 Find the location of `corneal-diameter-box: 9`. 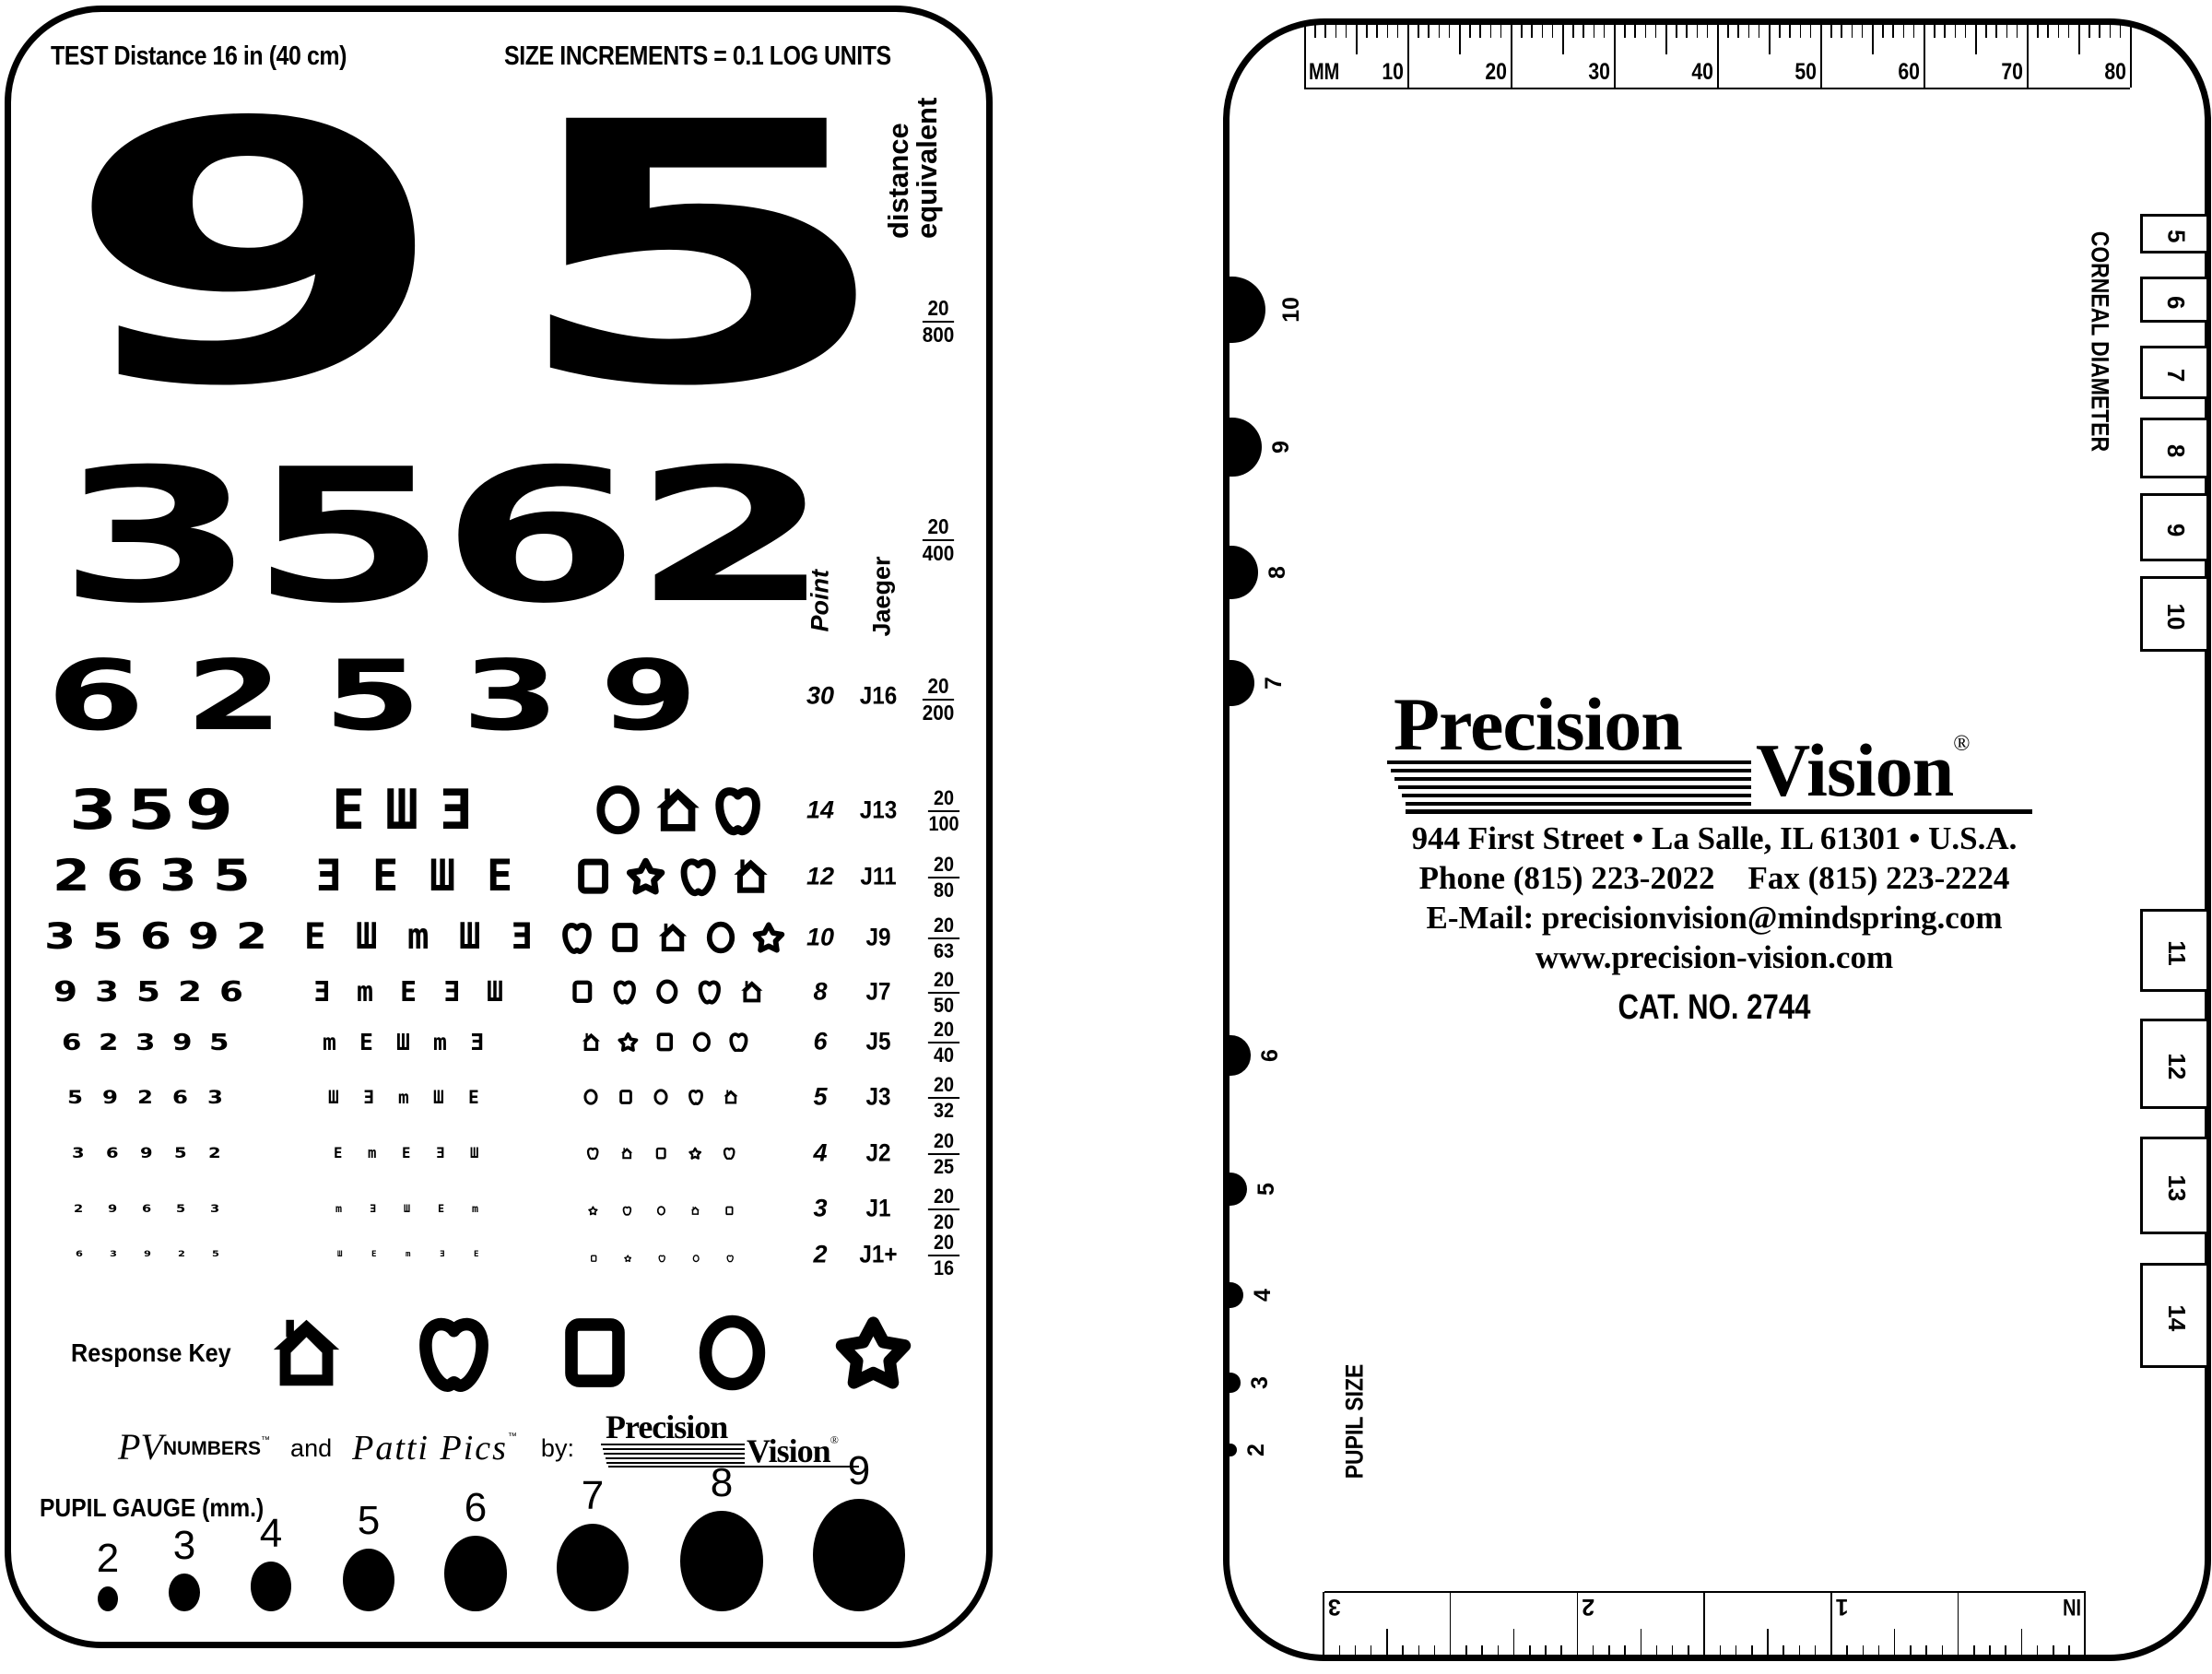

corneal-diameter-box: 9 is located at coordinates (2173, 527).